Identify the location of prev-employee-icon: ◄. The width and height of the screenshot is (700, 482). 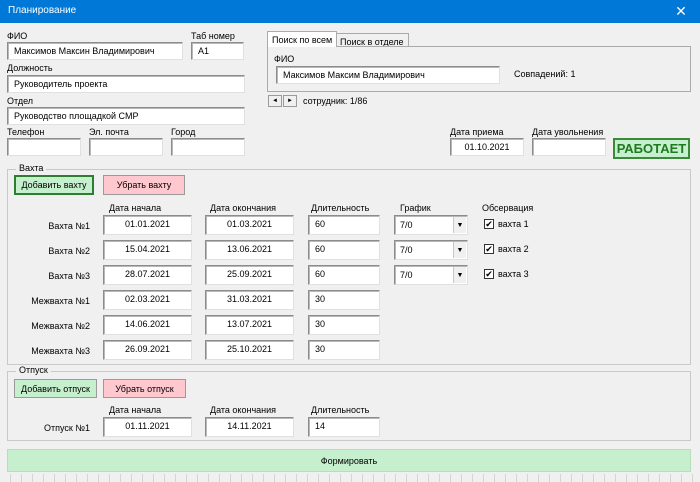
(275, 101).